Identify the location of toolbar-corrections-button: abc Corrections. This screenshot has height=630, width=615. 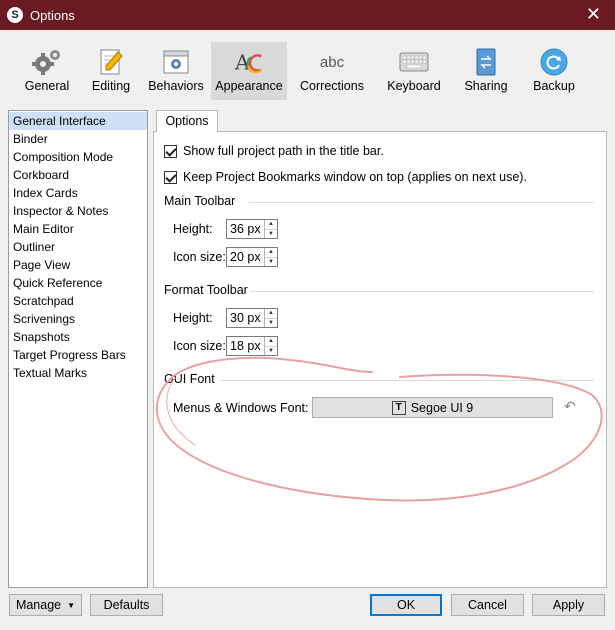
(332, 71).